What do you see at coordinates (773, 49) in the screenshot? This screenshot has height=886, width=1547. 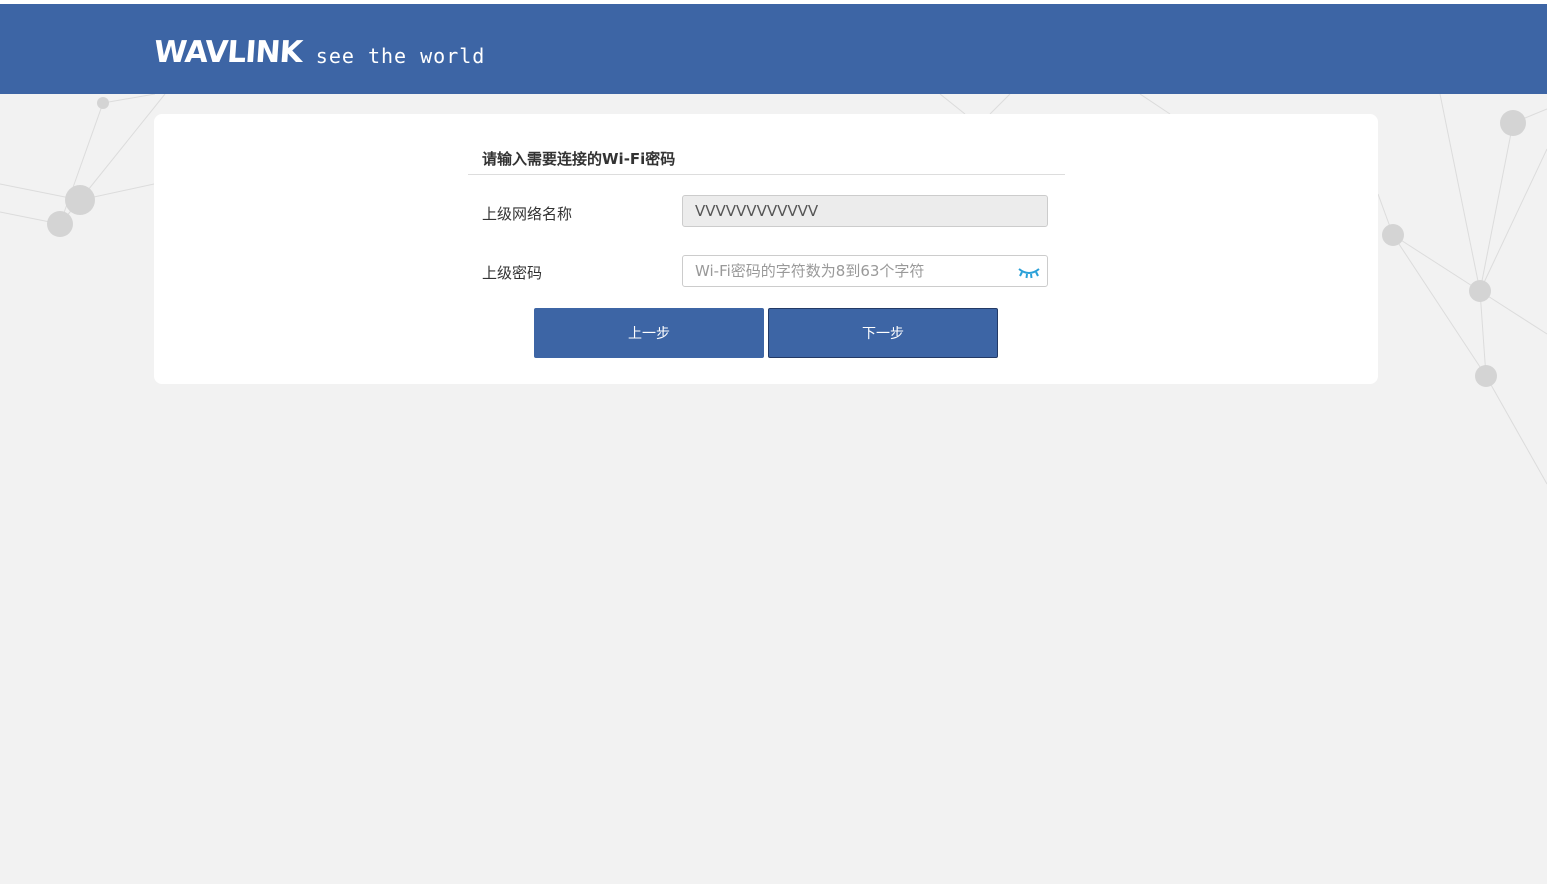 I see `header-bar: WAVLINK see the world` at bounding box center [773, 49].